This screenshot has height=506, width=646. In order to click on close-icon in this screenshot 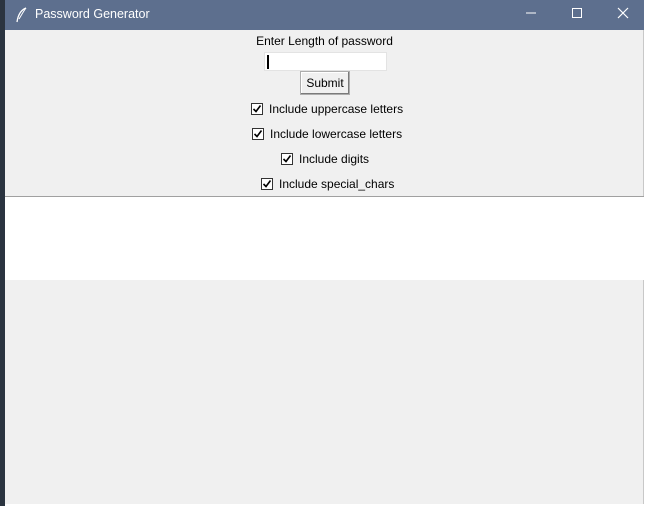, I will do `click(623, 15)`.